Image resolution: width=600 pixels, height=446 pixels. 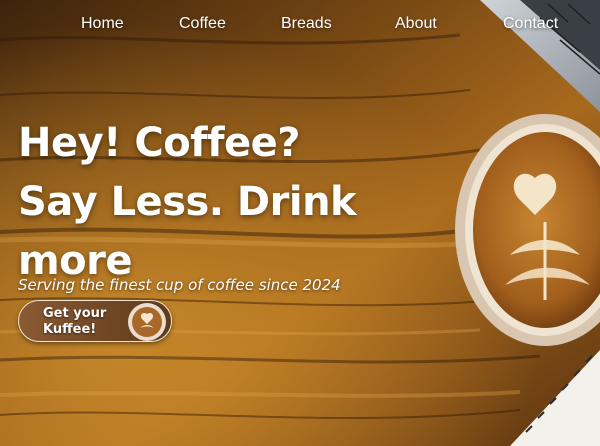 I want to click on main-nav: Home Coffee Breads About Contact, so click(x=300, y=25).